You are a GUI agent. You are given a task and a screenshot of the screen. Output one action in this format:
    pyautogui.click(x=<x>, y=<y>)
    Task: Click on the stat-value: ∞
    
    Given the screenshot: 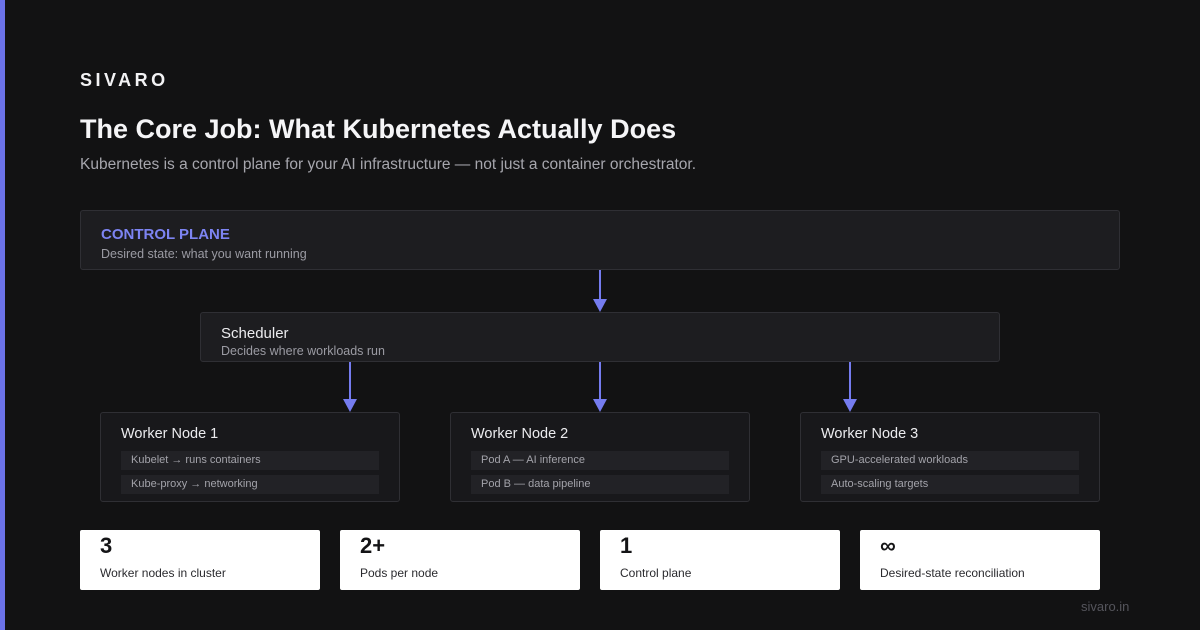 What is the action you would take?
    pyautogui.click(x=888, y=545)
    